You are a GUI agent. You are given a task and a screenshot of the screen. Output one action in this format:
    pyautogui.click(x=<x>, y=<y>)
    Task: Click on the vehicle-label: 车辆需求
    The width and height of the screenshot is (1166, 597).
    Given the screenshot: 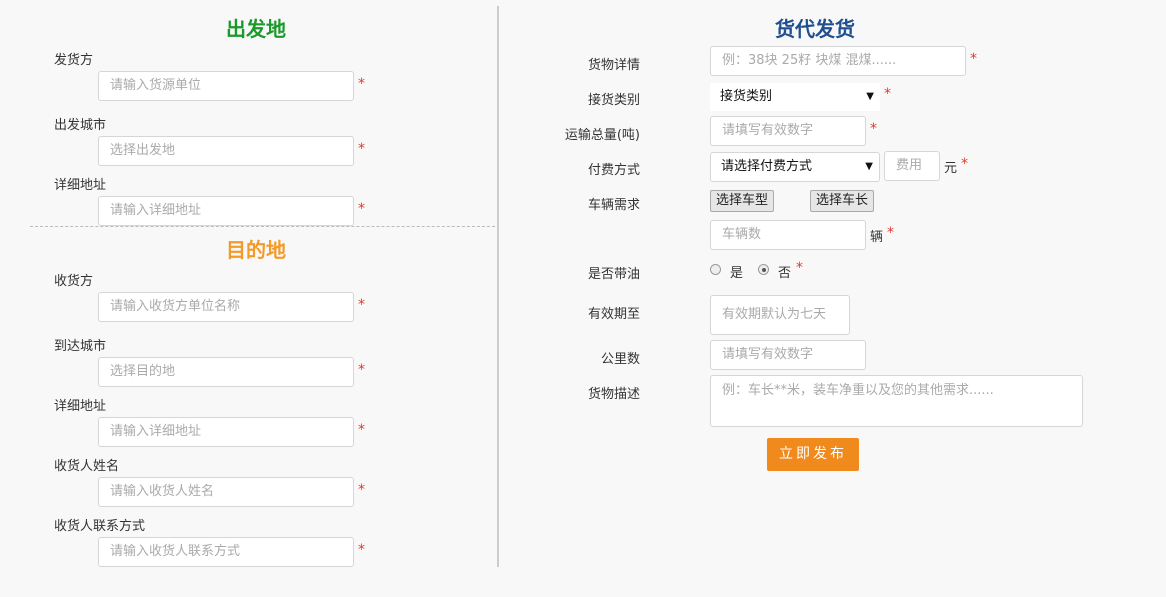 What is the action you would take?
    pyautogui.click(x=613, y=205)
    